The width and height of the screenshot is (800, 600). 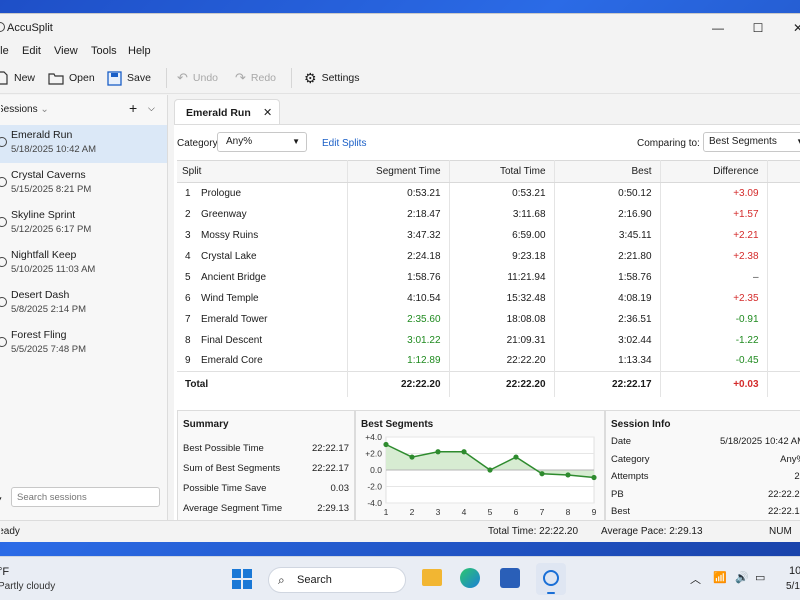 What do you see at coordinates (714, 256) in the screenshot?
I see `difference: +2.38` at bounding box center [714, 256].